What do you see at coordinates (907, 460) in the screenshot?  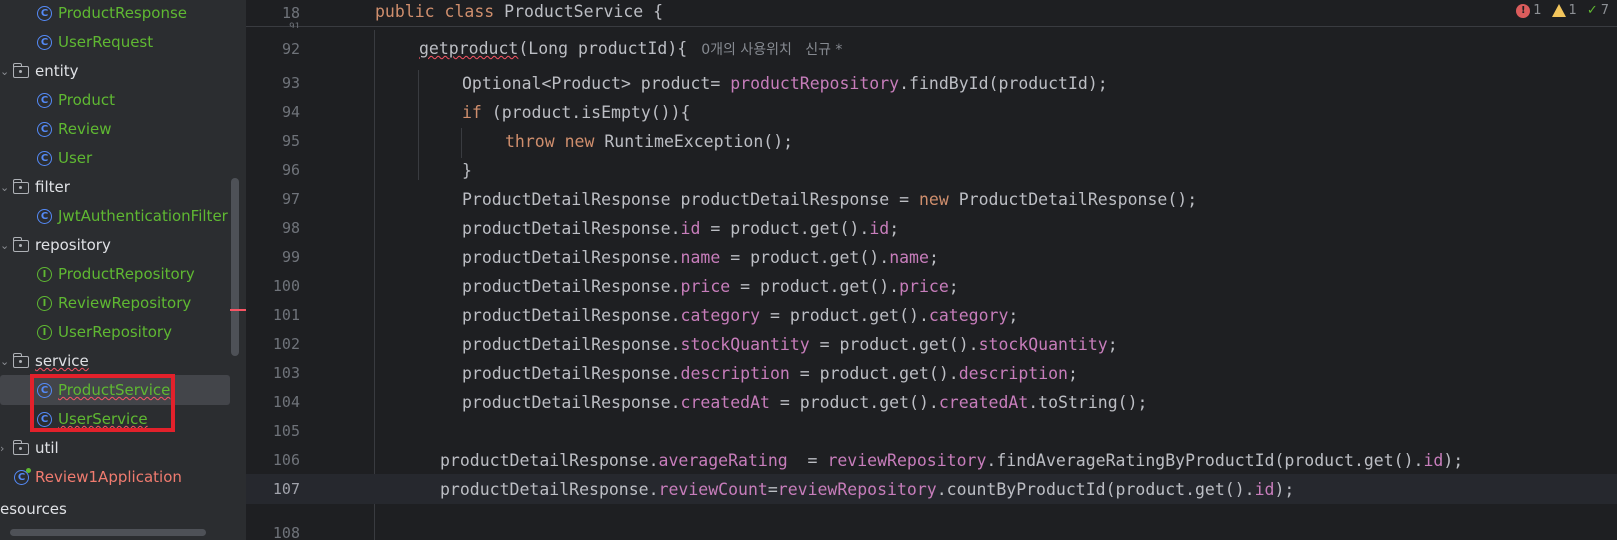 I see `field-ref: reviewRepository` at bounding box center [907, 460].